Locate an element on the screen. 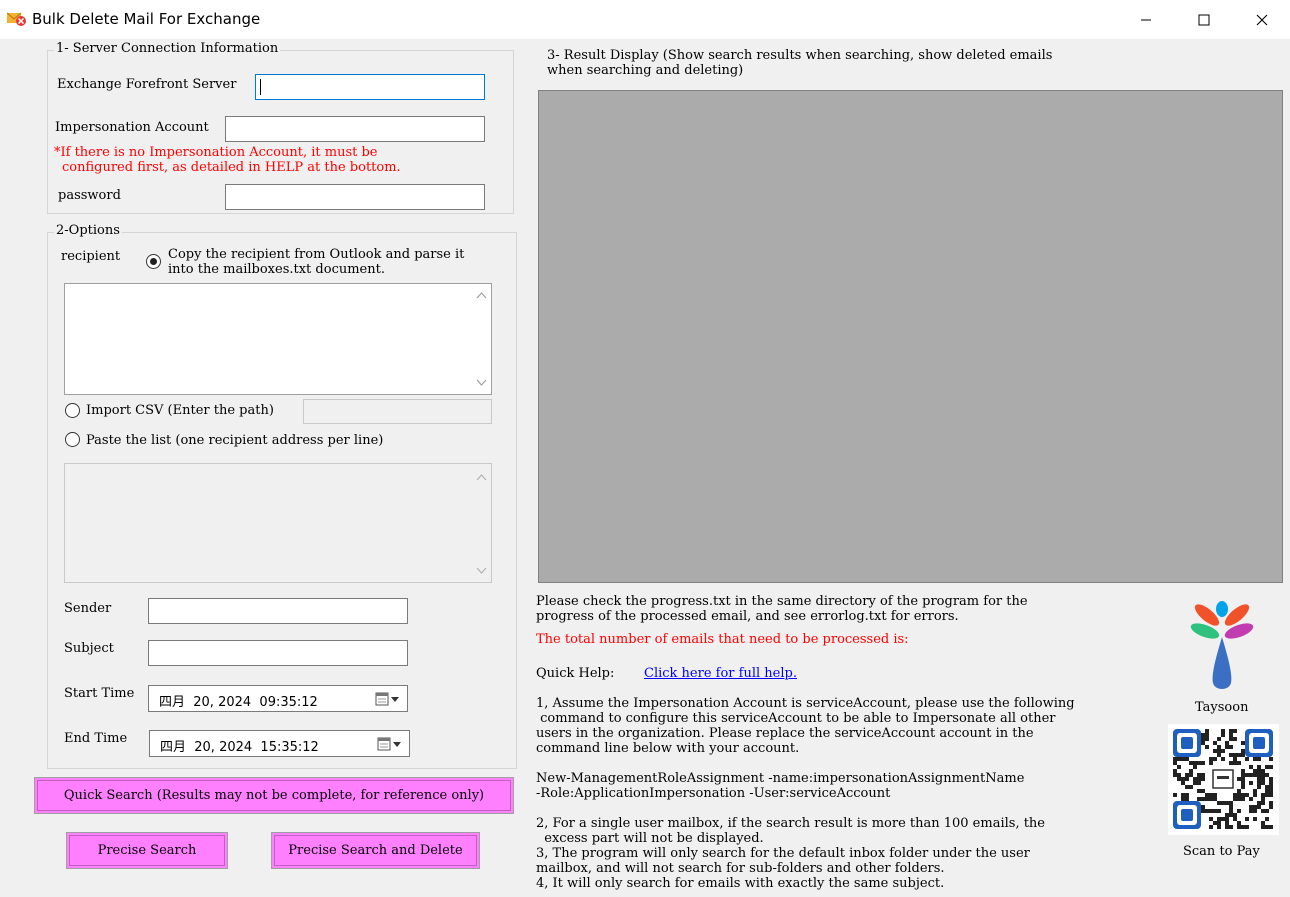 The image size is (1290, 897). close-button is located at coordinates (1261, 19).